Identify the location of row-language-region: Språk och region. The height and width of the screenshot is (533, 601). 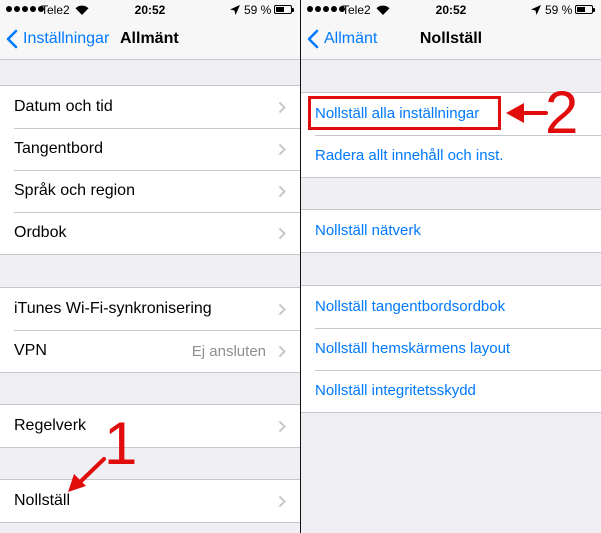
(150, 191).